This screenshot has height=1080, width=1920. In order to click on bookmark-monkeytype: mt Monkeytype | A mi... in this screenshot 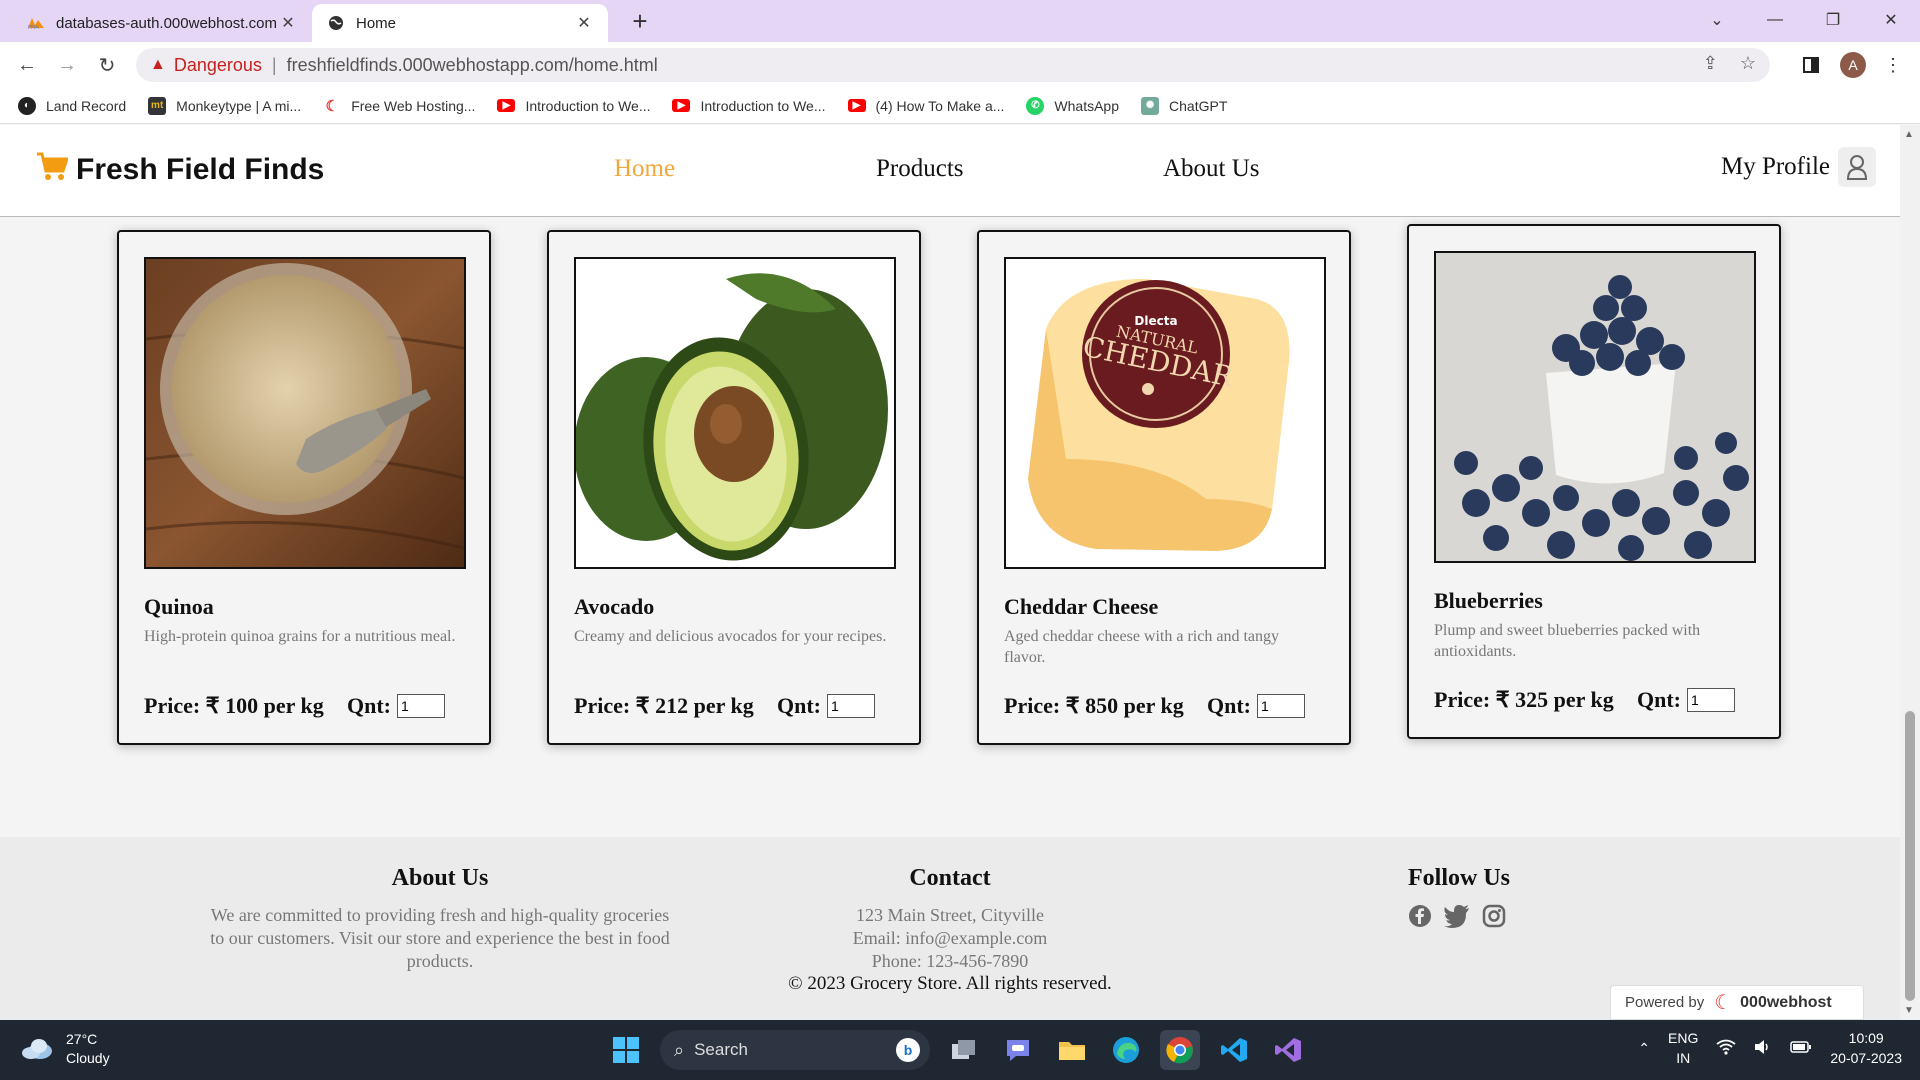, I will do `click(224, 105)`.